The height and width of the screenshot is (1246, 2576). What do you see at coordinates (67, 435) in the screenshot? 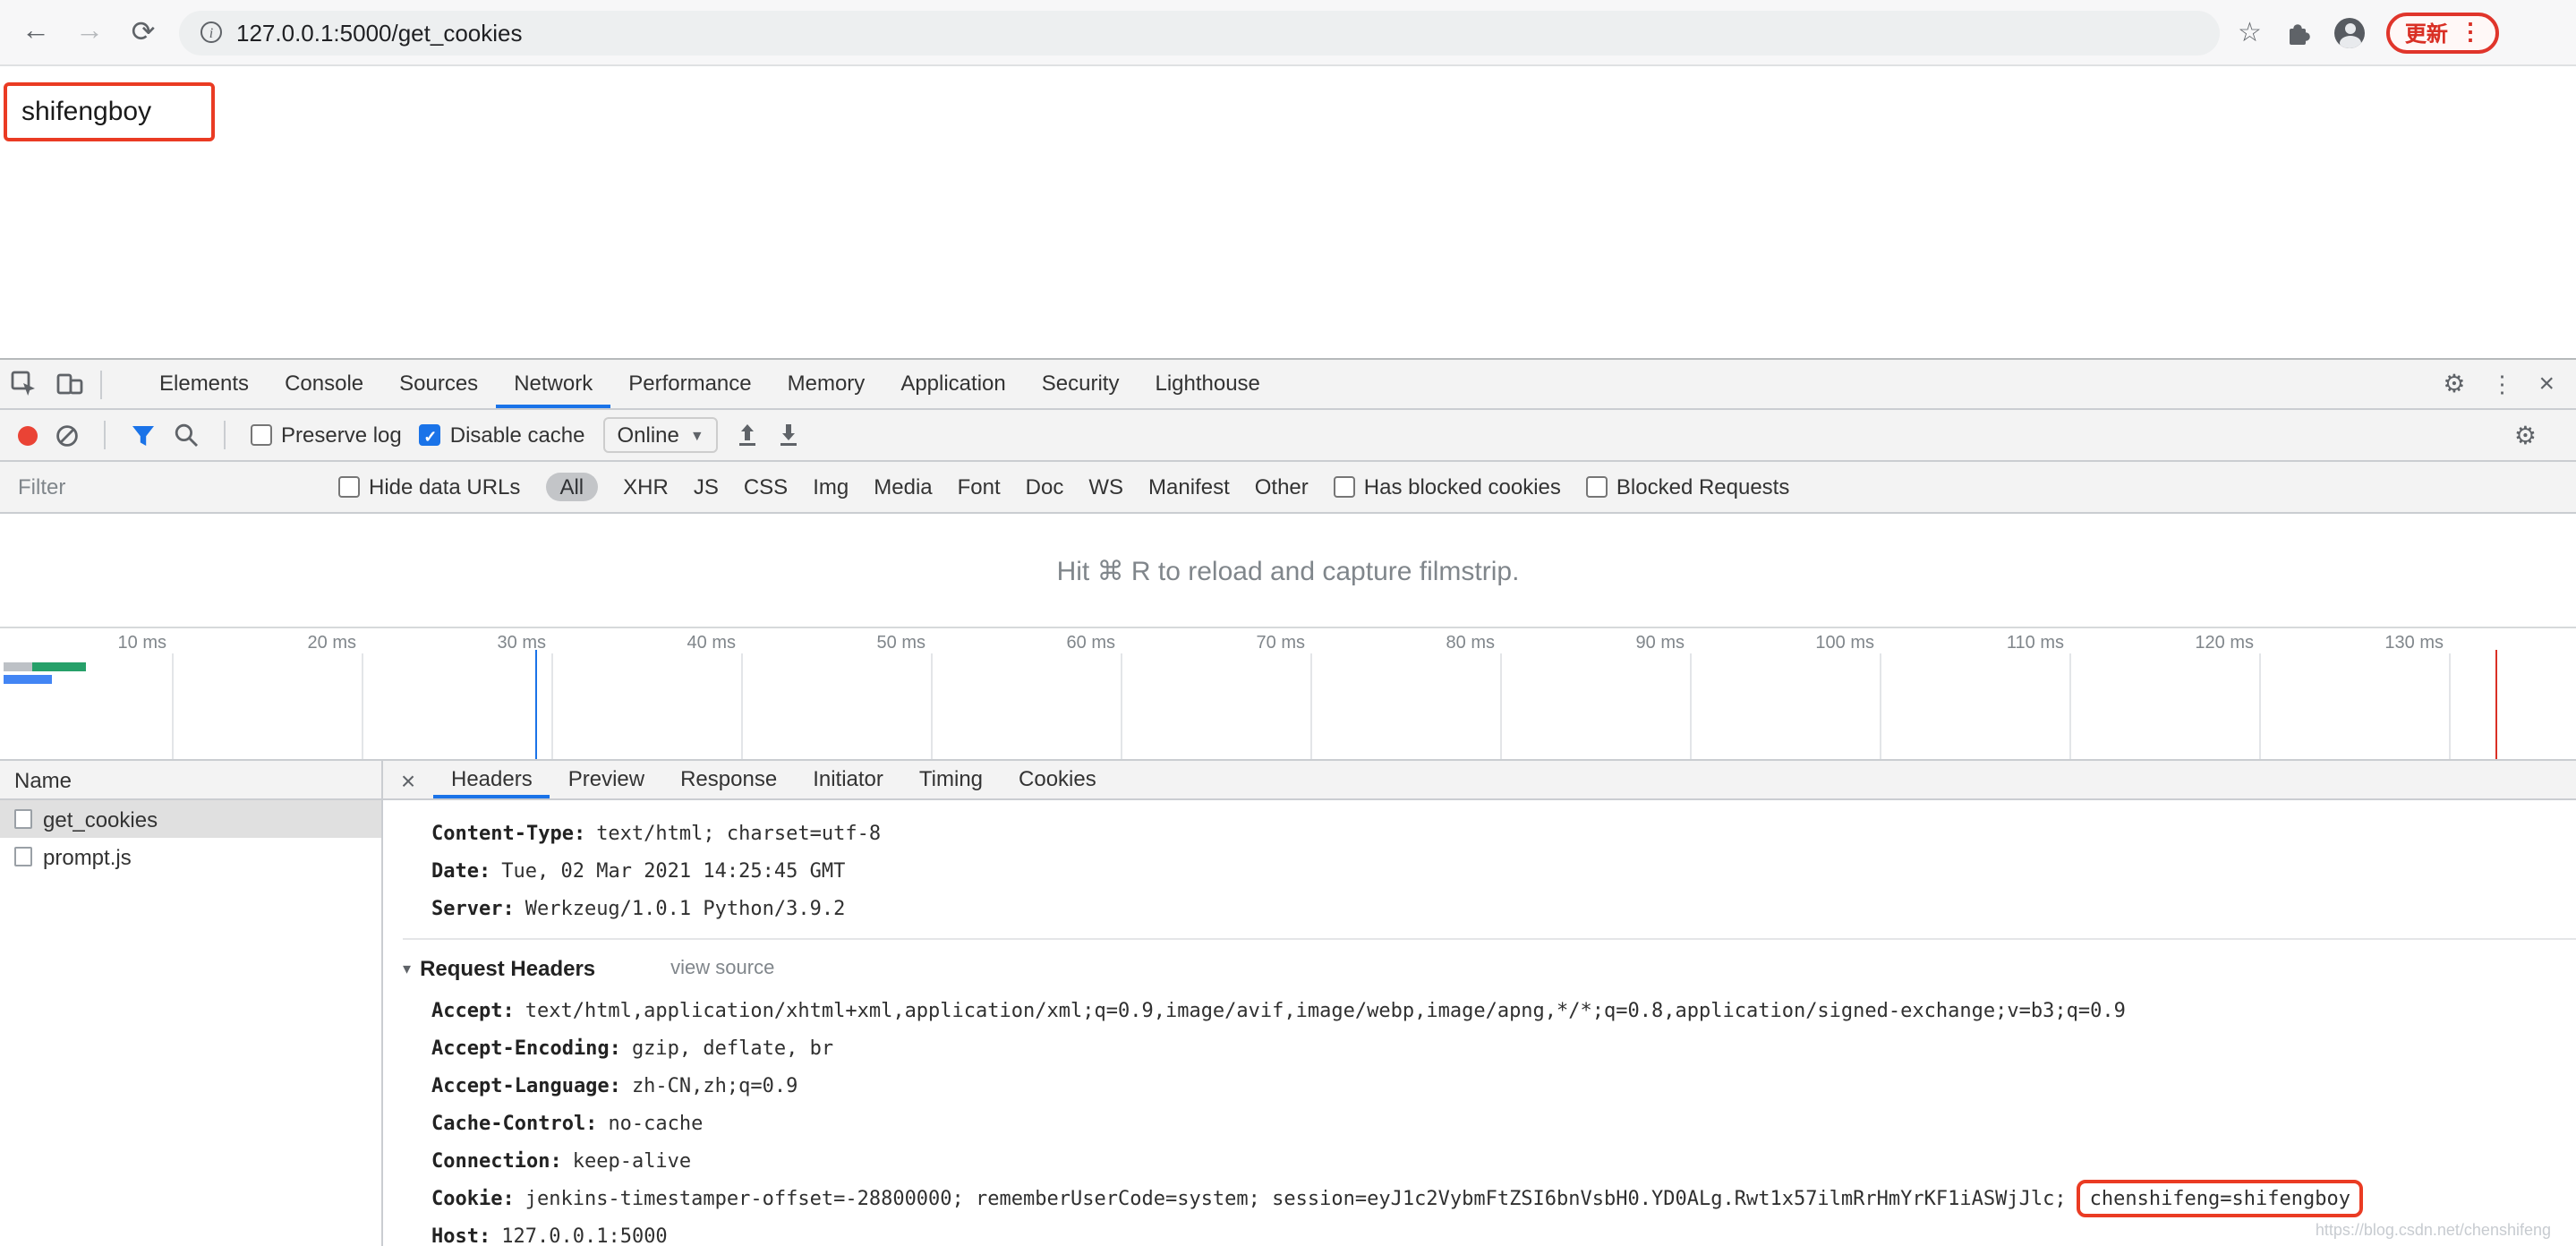
I see `clear-icon` at bounding box center [67, 435].